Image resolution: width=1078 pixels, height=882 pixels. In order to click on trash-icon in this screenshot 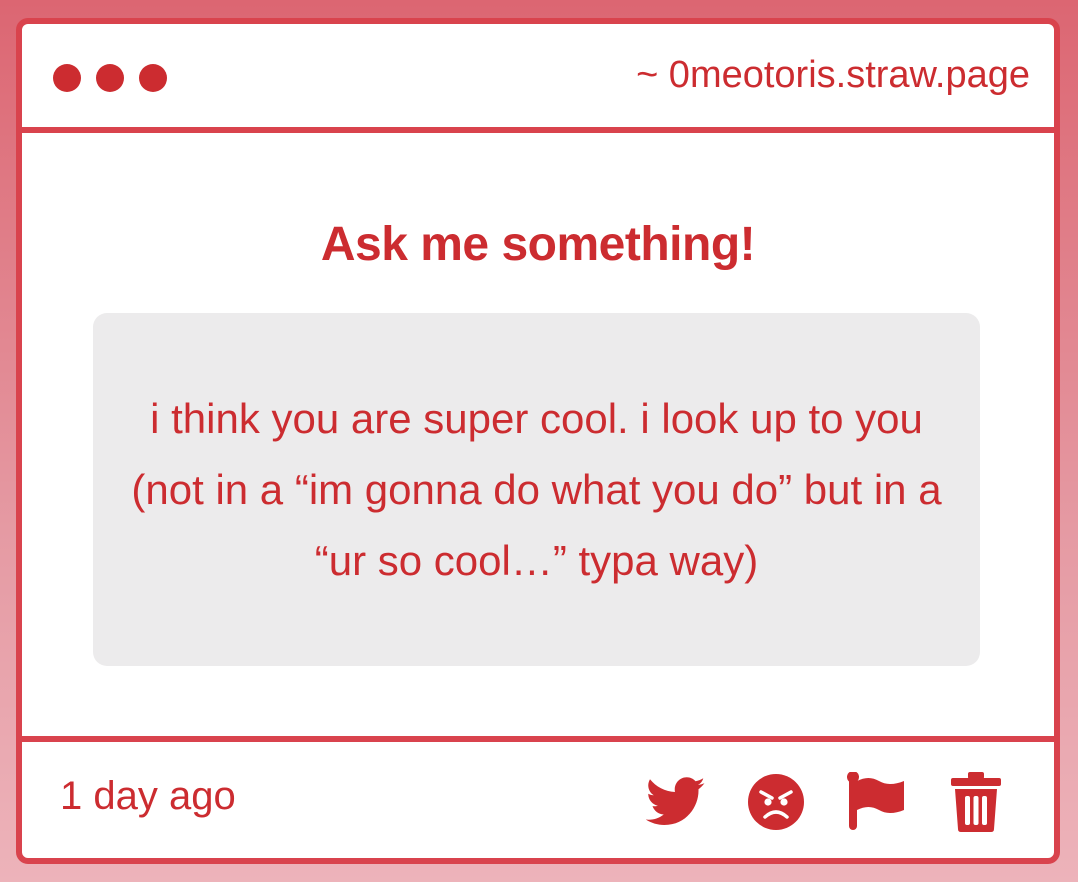, I will do `click(976, 802)`.